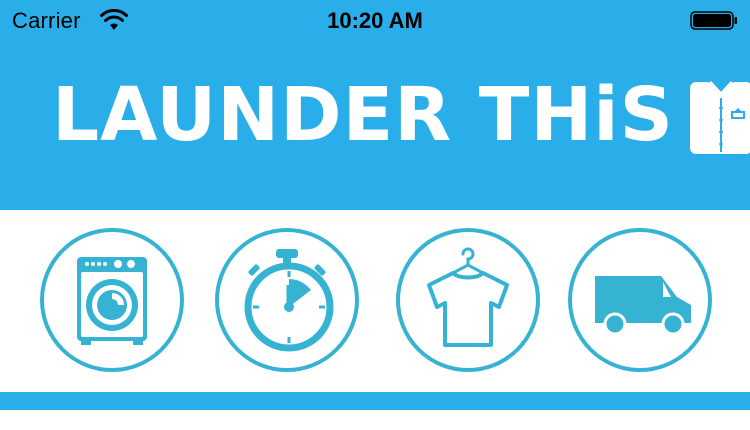 This screenshot has height=430, width=750. What do you see at coordinates (640, 300) in the screenshot?
I see `delivery-van-icon` at bounding box center [640, 300].